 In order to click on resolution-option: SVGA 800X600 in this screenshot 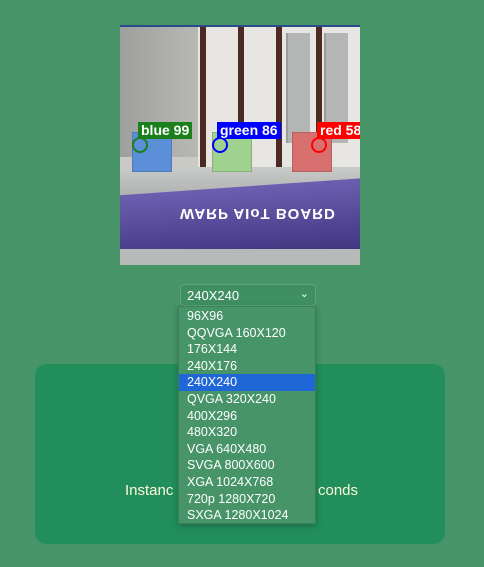, I will do `click(247, 465)`.